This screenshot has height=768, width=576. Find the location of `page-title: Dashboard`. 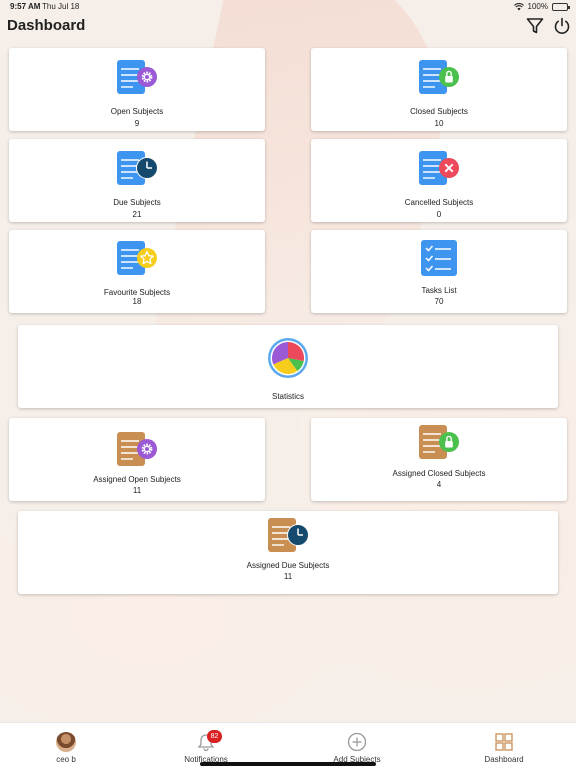

page-title: Dashboard is located at coordinates (46, 25).